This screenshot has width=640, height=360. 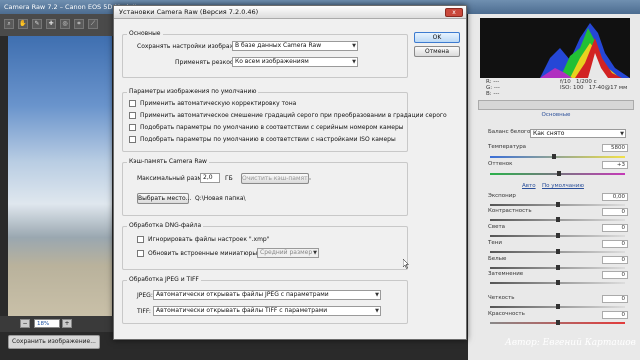 What do you see at coordinates (288, 253) in the screenshot?
I see `preview-size-select: Средний размер ▼` at bounding box center [288, 253].